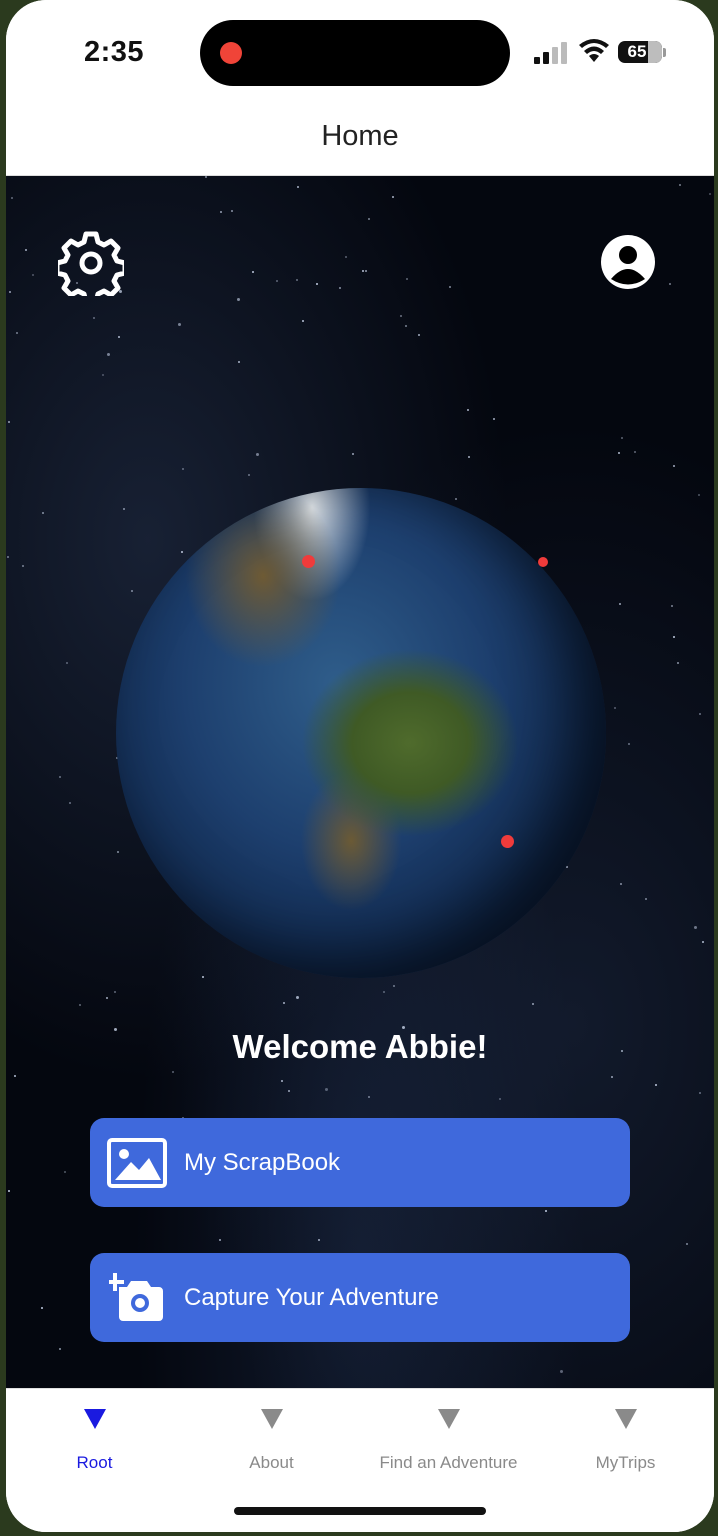  What do you see at coordinates (360, 1162) in the screenshot?
I see `my-scrapbook-button: My ScrapBook` at bounding box center [360, 1162].